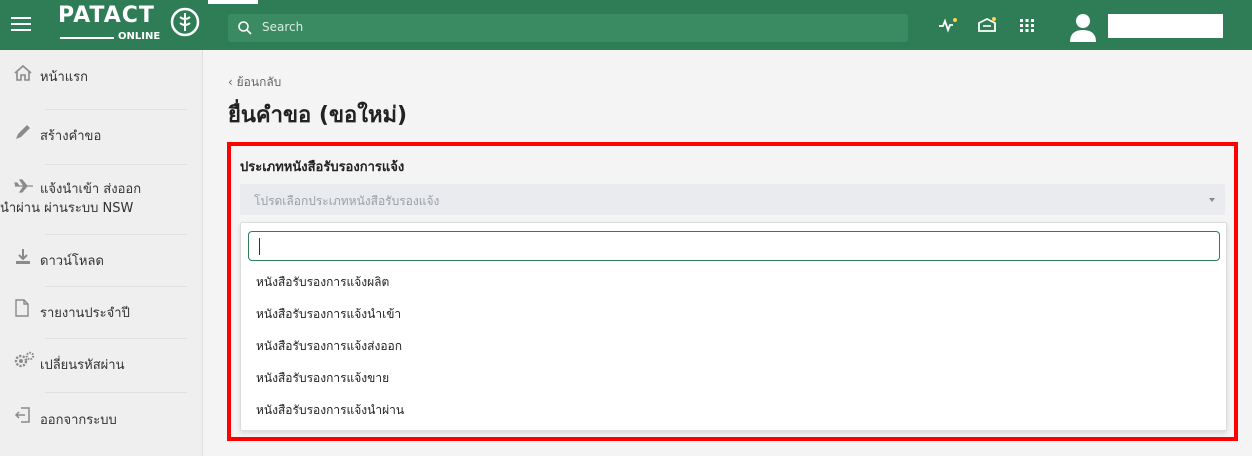 The width and height of the screenshot is (1252, 456). What do you see at coordinates (1027, 25) in the screenshot?
I see `apps-grid-icon` at bounding box center [1027, 25].